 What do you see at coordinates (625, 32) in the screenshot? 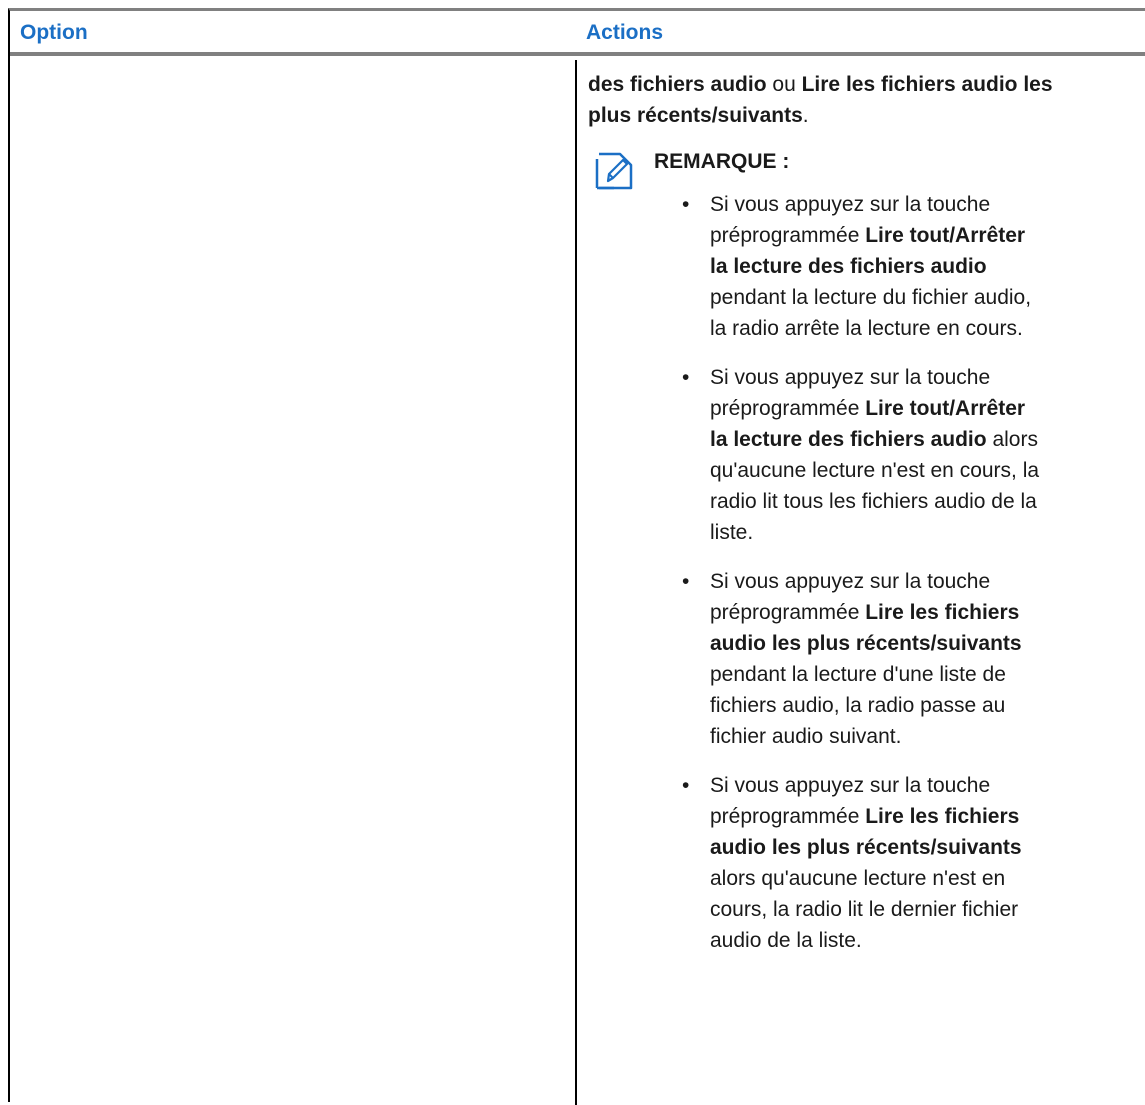
I see `header-actions: Actions` at bounding box center [625, 32].